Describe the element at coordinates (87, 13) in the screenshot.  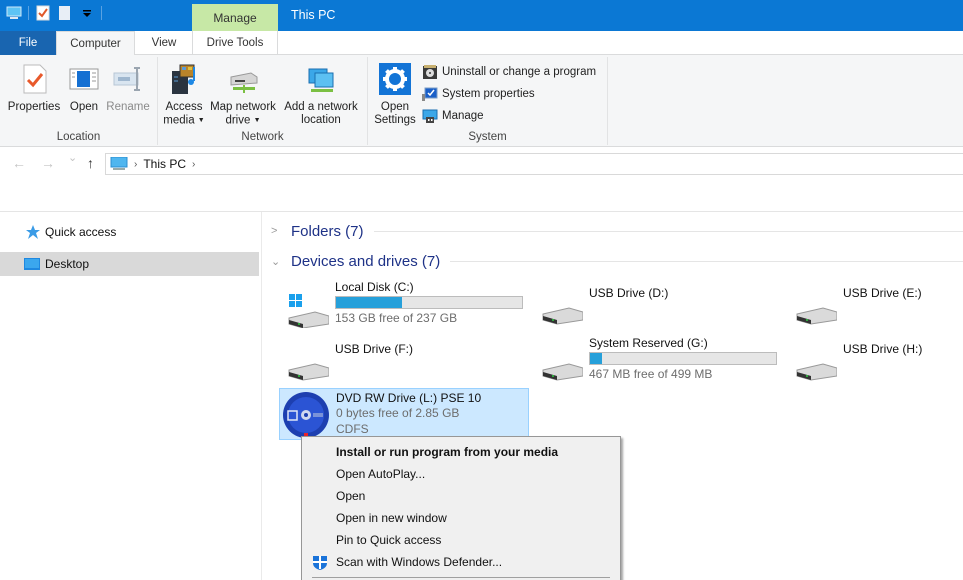
I see `customize-dropdown-icon` at that location.